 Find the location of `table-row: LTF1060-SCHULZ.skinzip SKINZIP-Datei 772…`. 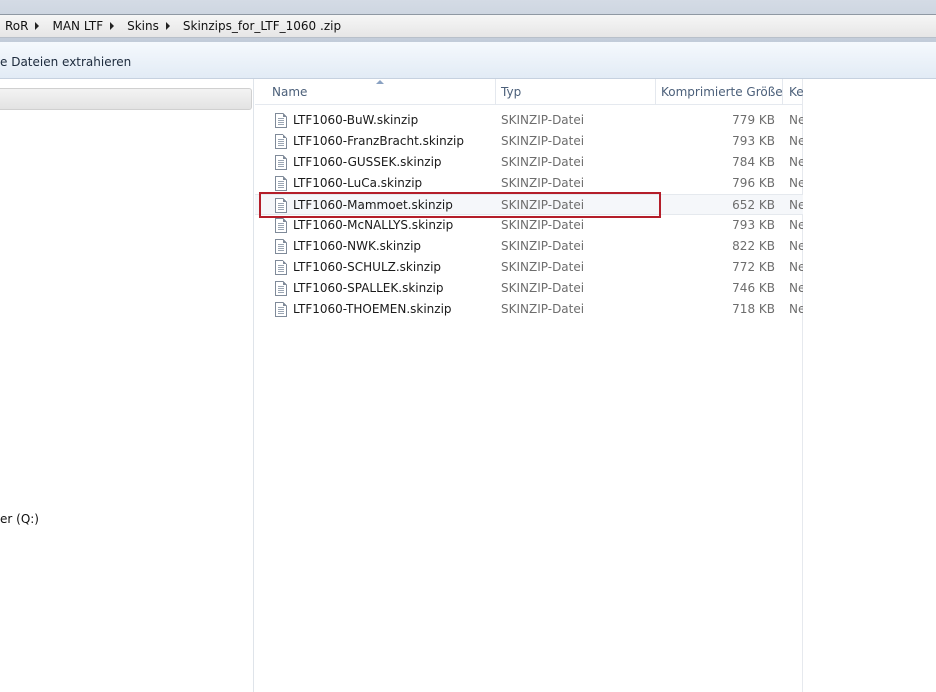

table-row: LTF1060-SCHULZ.skinzip SKINZIP-Datei 772… is located at coordinates (529, 267).